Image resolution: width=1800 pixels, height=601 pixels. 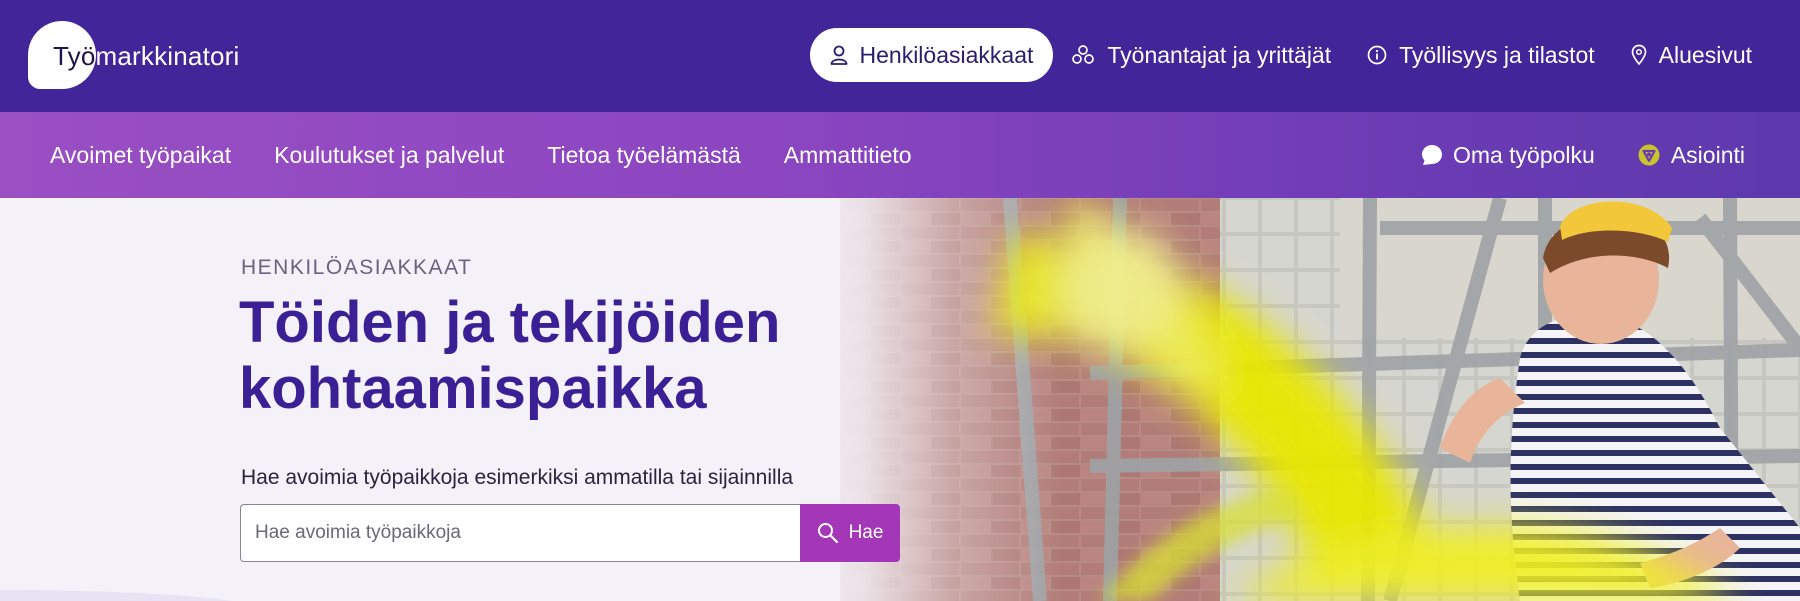 I want to click on audience-link-aluesivut: Aluesivut, so click(x=1691, y=55).